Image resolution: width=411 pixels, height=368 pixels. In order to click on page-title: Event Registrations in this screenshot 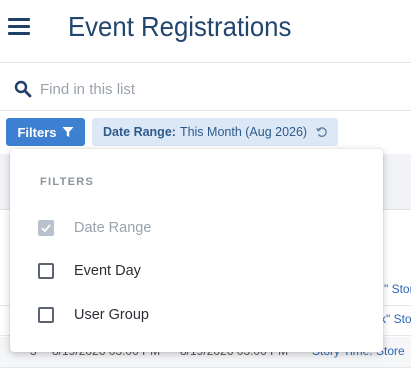, I will do `click(180, 26)`.